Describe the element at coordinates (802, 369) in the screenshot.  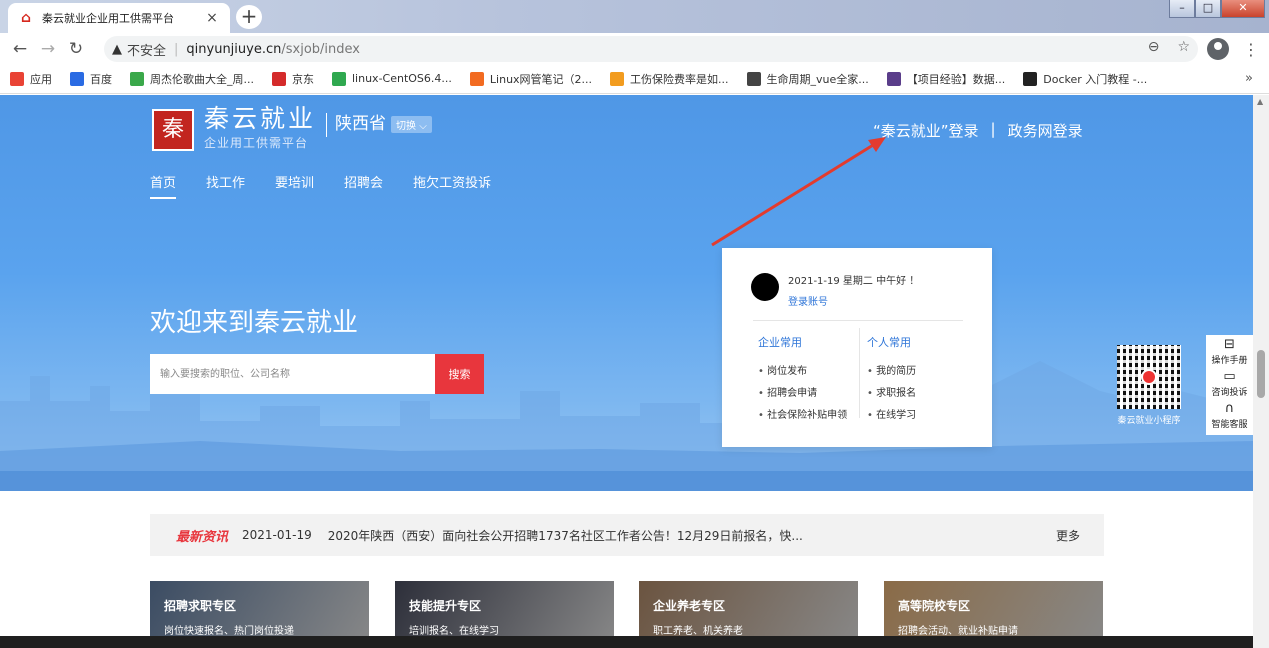
I see `quick-link-item: 岗位发布` at that location.